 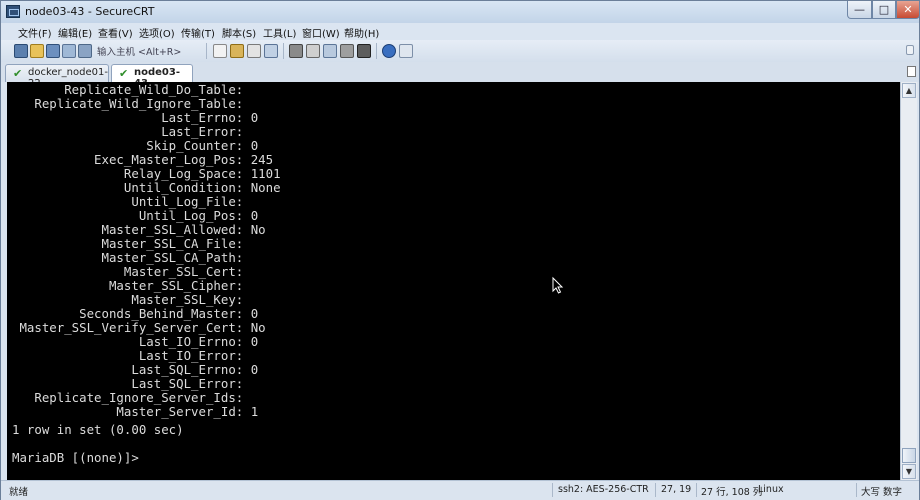 What do you see at coordinates (859, 10) in the screenshot?
I see `minimize-button: —` at bounding box center [859, 10].